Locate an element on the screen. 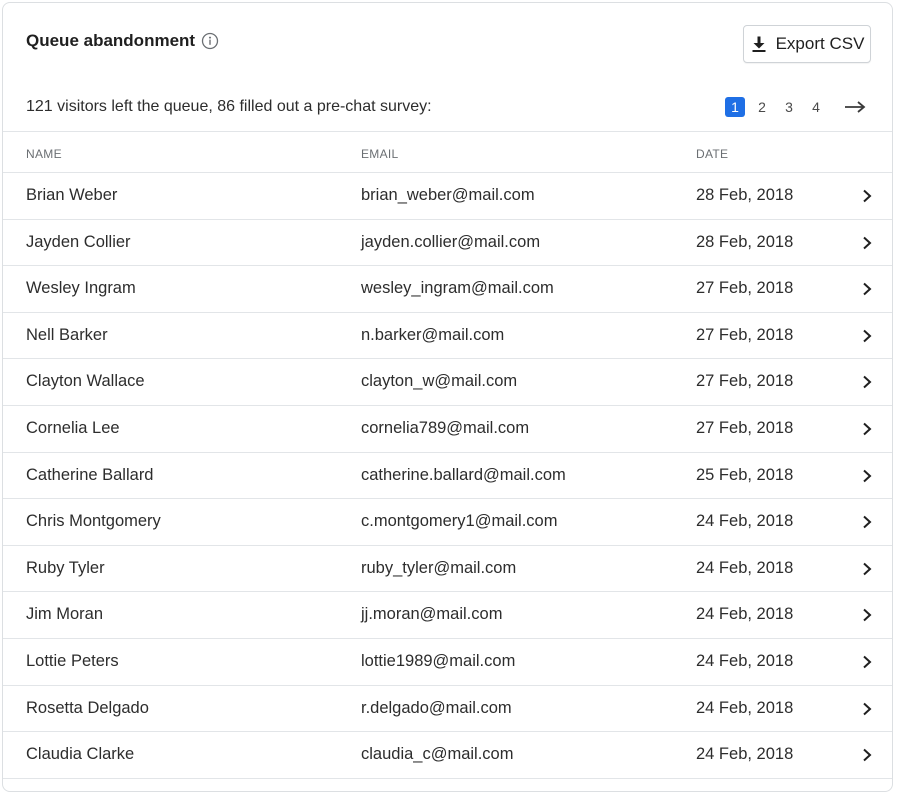  row-name: Jim Moran is located at coordinates (65, 614).